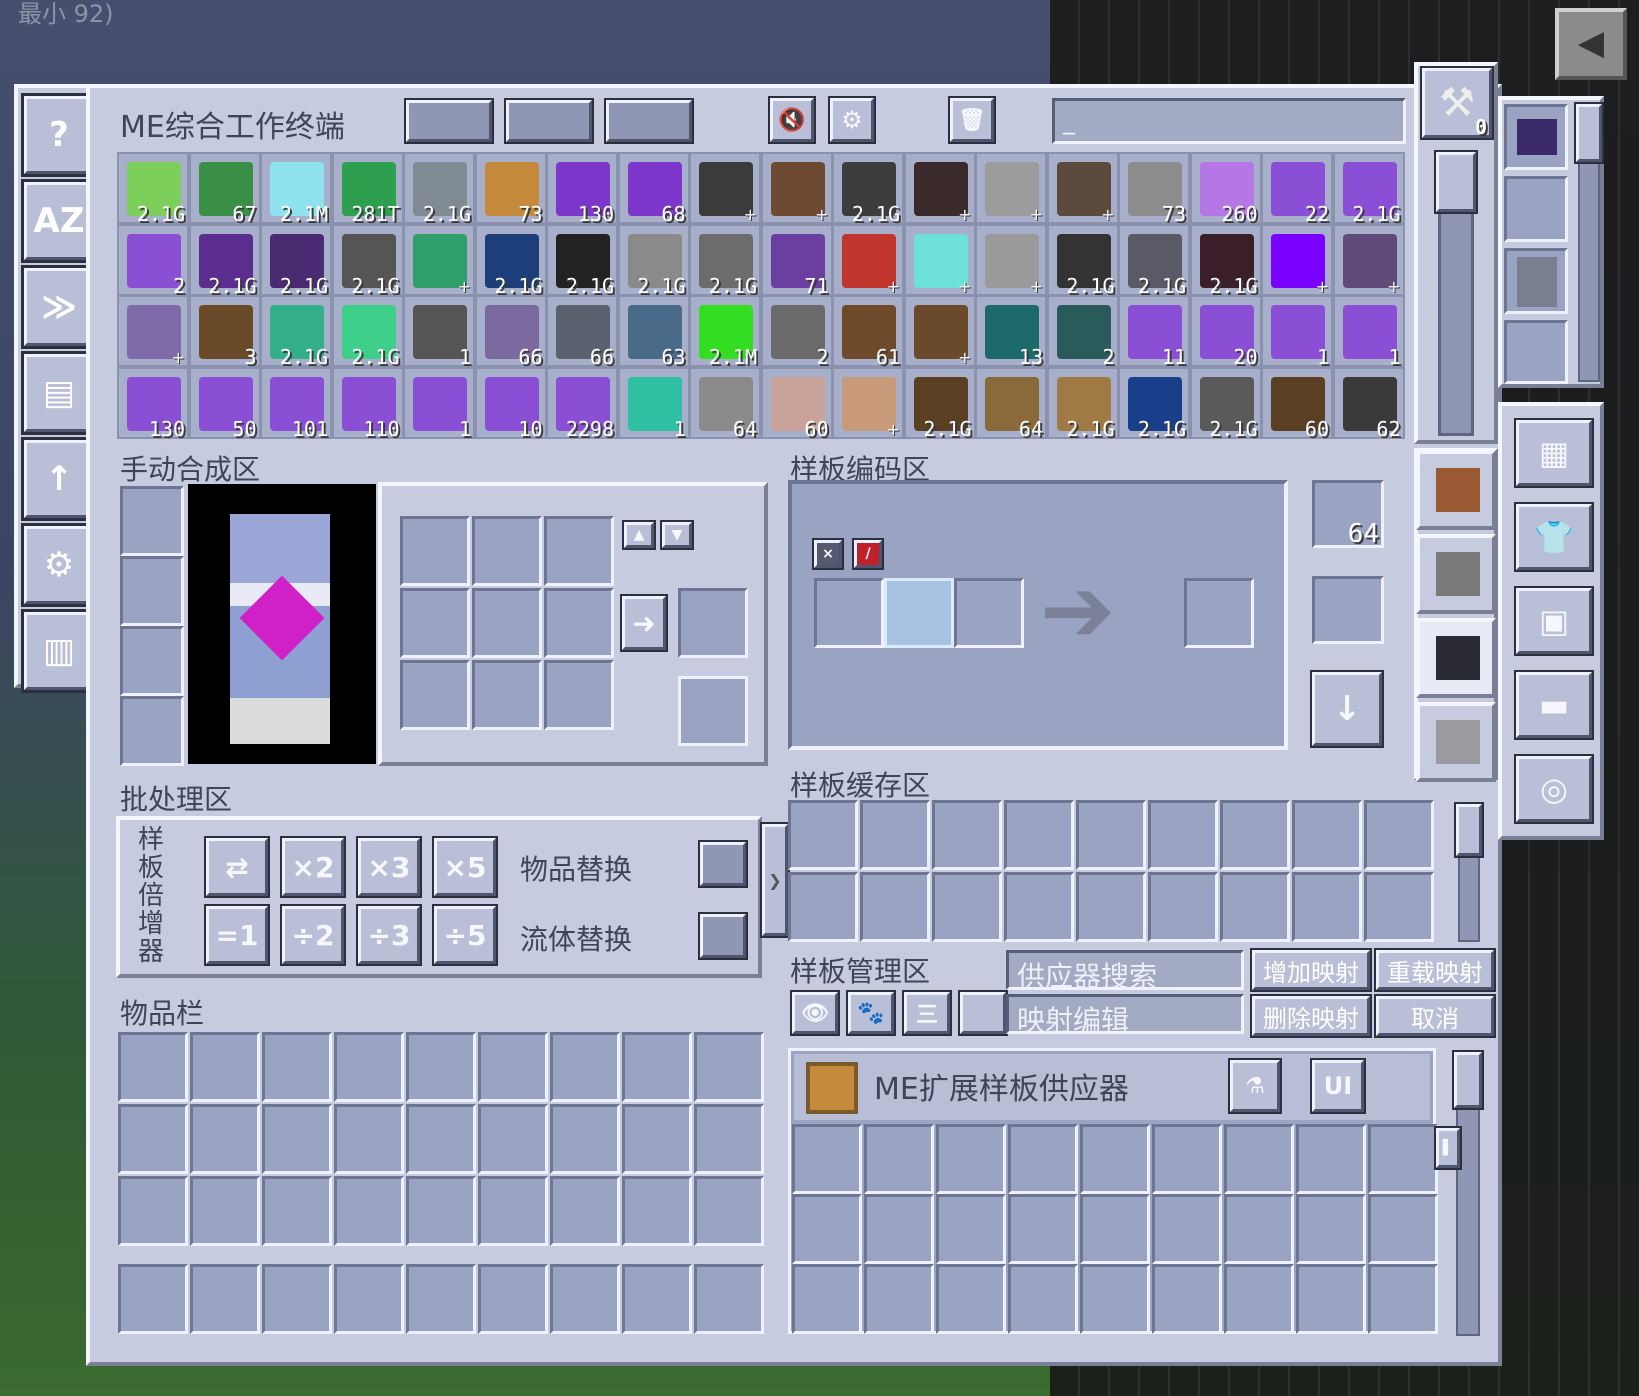 The width and height of the screenshot is (1639, 1396). What do you see at coordinates (1225, 189) in the screenshot?
I see `me-item-slot: 260` at bounding box center [1225, 189].